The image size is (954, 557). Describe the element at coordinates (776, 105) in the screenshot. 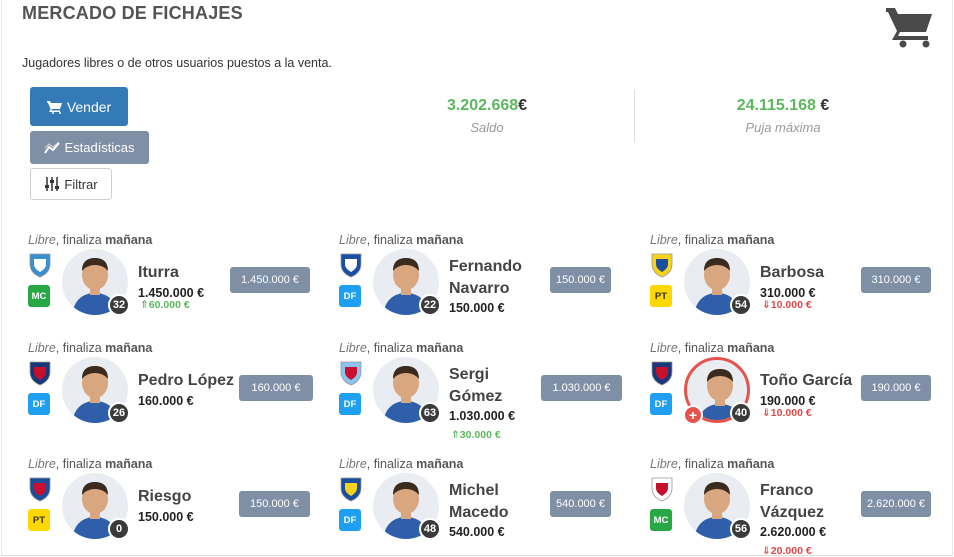

I see `max-bid-value: 24.115.168` at that location.